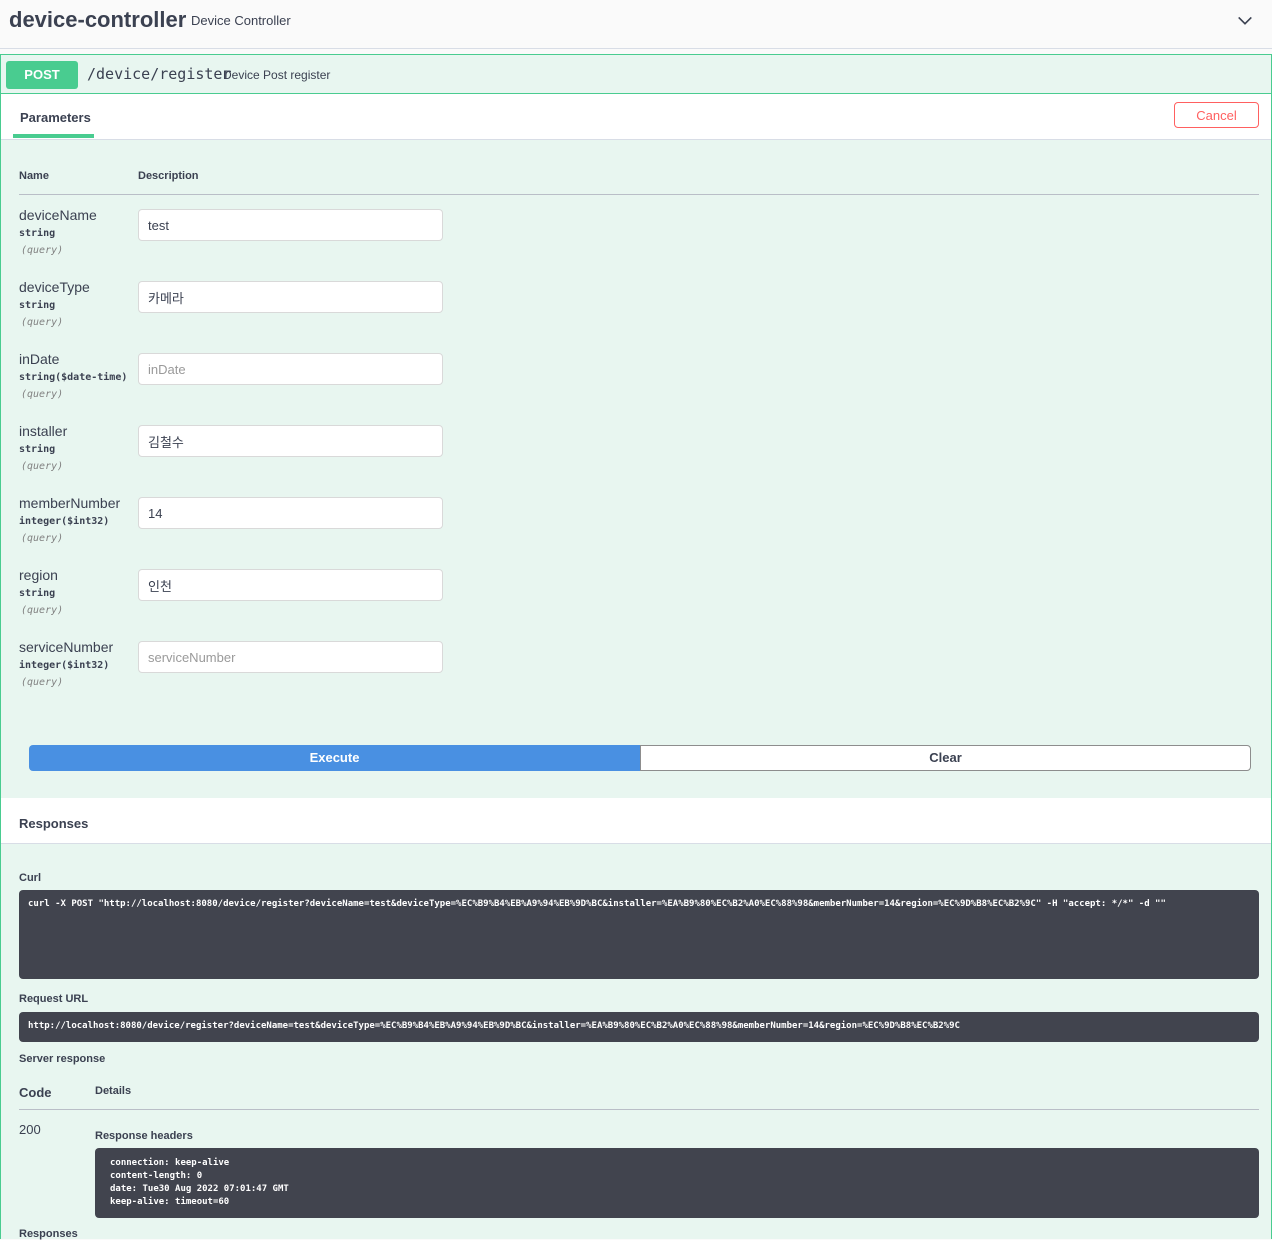 Image resolution: width=1272 pixels, height=1240 pixels. What do you see at coordinates (34, 176) in the screenshot?
I see `column-name-header: Name` at bounding box center [34, 176].